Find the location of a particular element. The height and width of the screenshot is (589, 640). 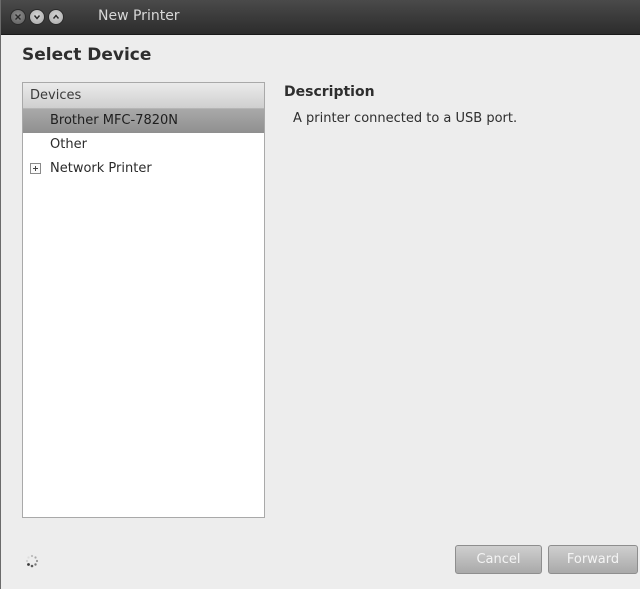

window-title: New Printer is located at coordinates (139, 16).